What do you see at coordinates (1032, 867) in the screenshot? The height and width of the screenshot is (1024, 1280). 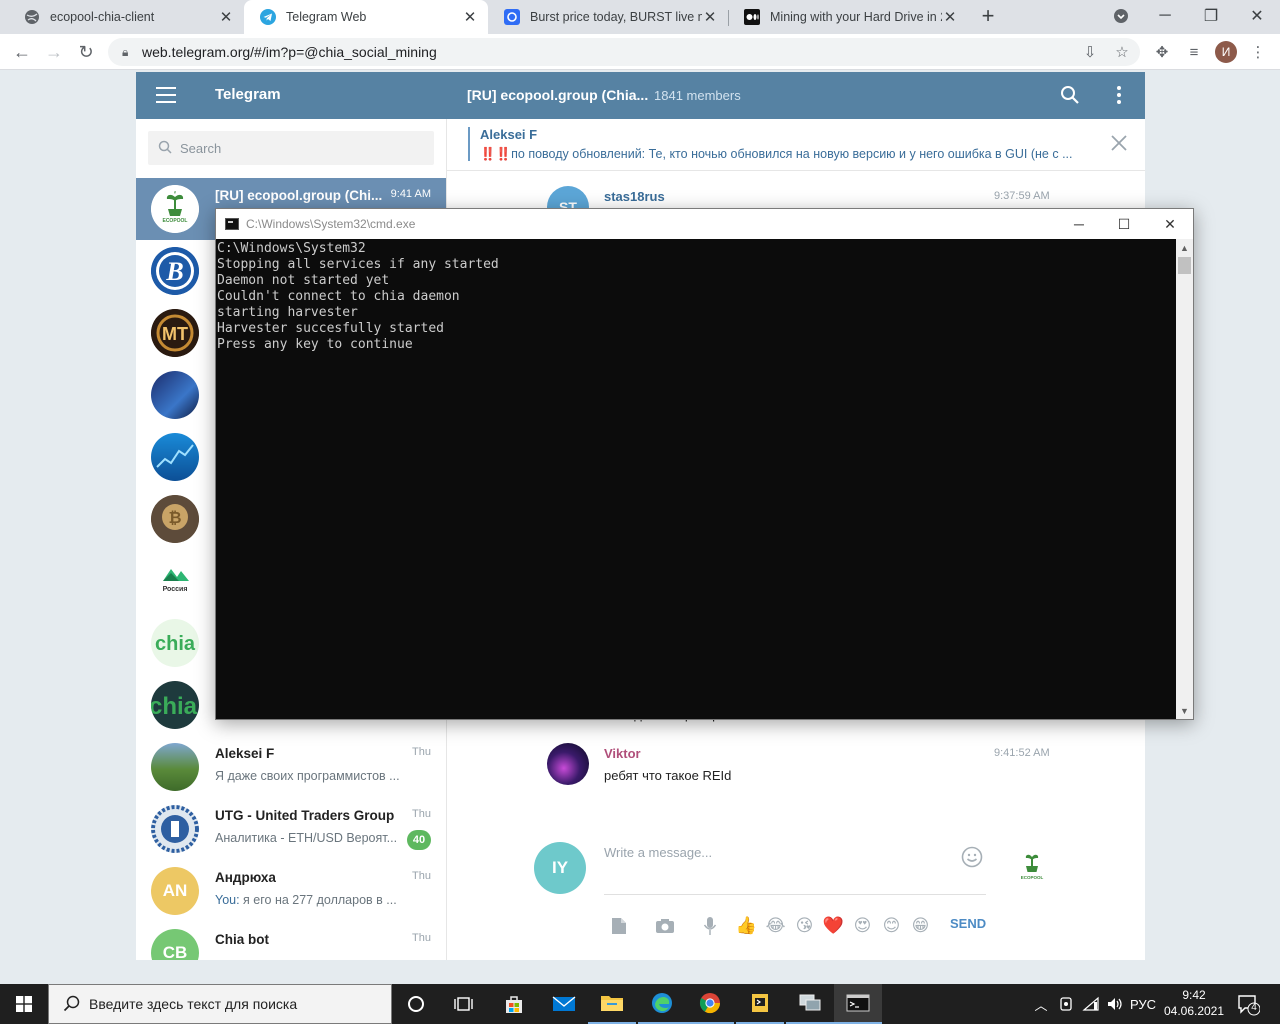 I see `ecopool-logo-icon: ECOPOOL` at bounding box center [1032, 867].